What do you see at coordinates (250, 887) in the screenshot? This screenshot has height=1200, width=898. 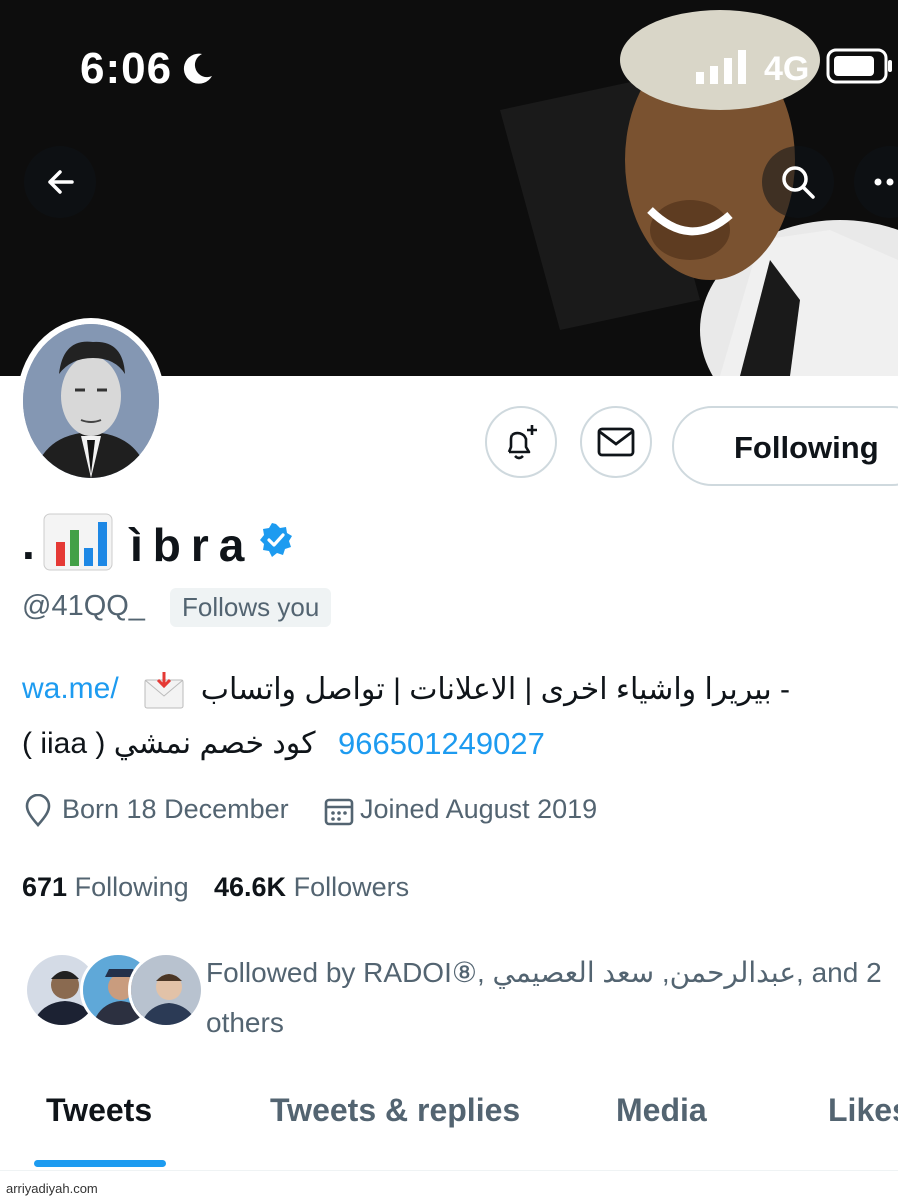 I see `followers-count: 46.6K` at bounding box center [250, 887].